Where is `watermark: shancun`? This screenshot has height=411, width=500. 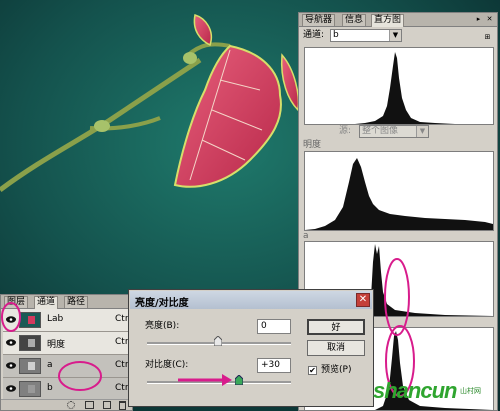
watermark: shancun is located at coordinates (415, 390).